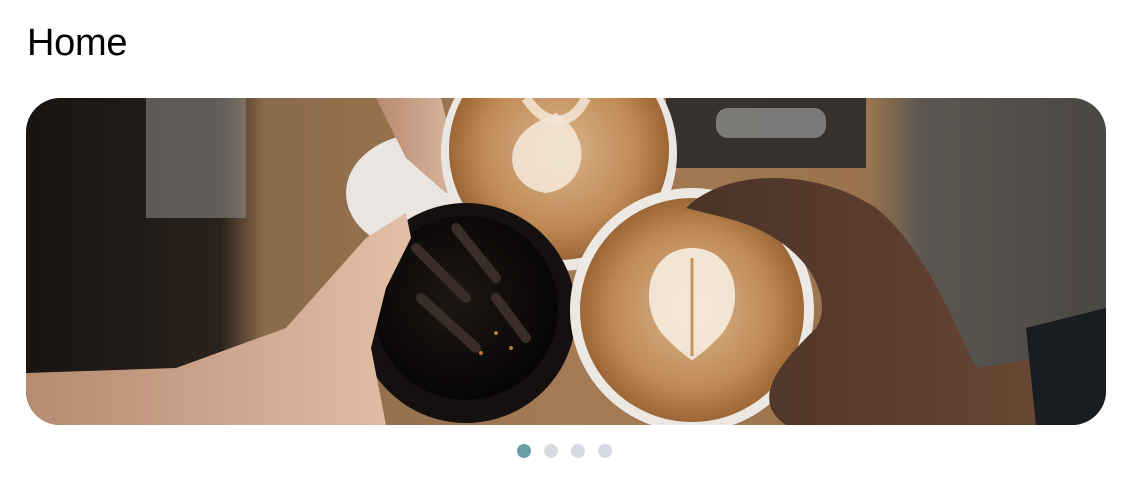 This screenshot has width=1126, height=488. What do you see at coordinates (564, 451) in the screenshot?
I see `carousel-pagination` at bounding box center [564, 451].